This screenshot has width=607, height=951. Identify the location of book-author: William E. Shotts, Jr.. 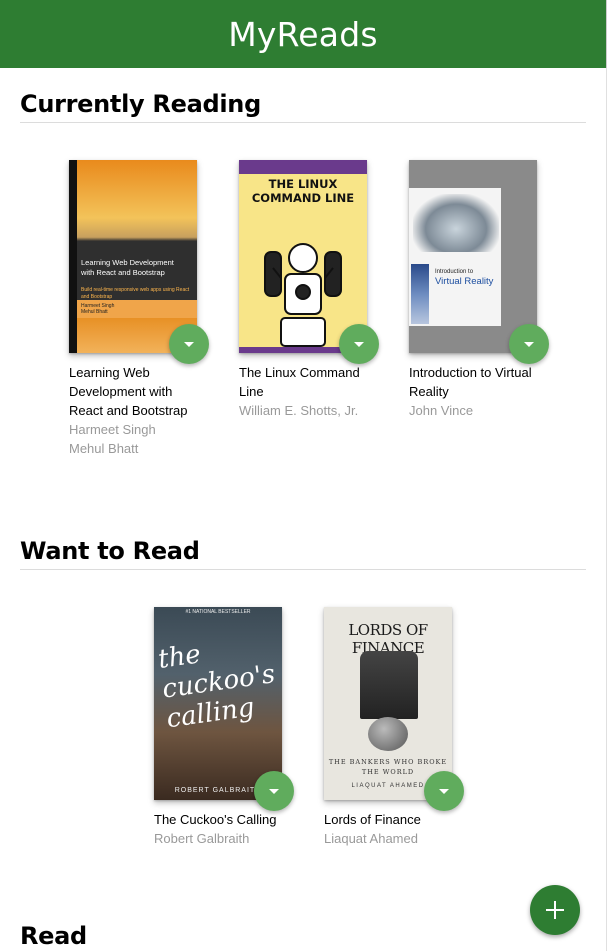
(299, 410).